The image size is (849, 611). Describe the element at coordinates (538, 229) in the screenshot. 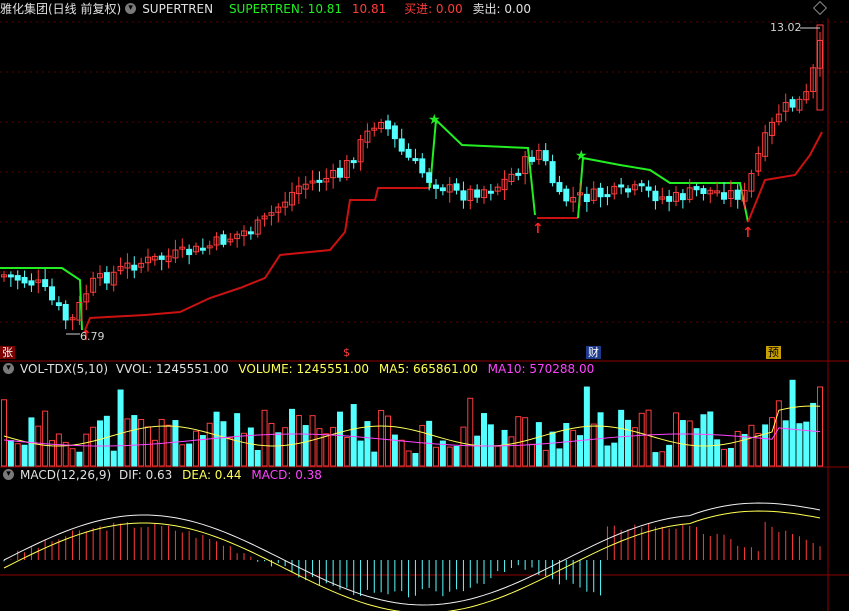

I see `buy-arrow-icon: ↑` at that location.